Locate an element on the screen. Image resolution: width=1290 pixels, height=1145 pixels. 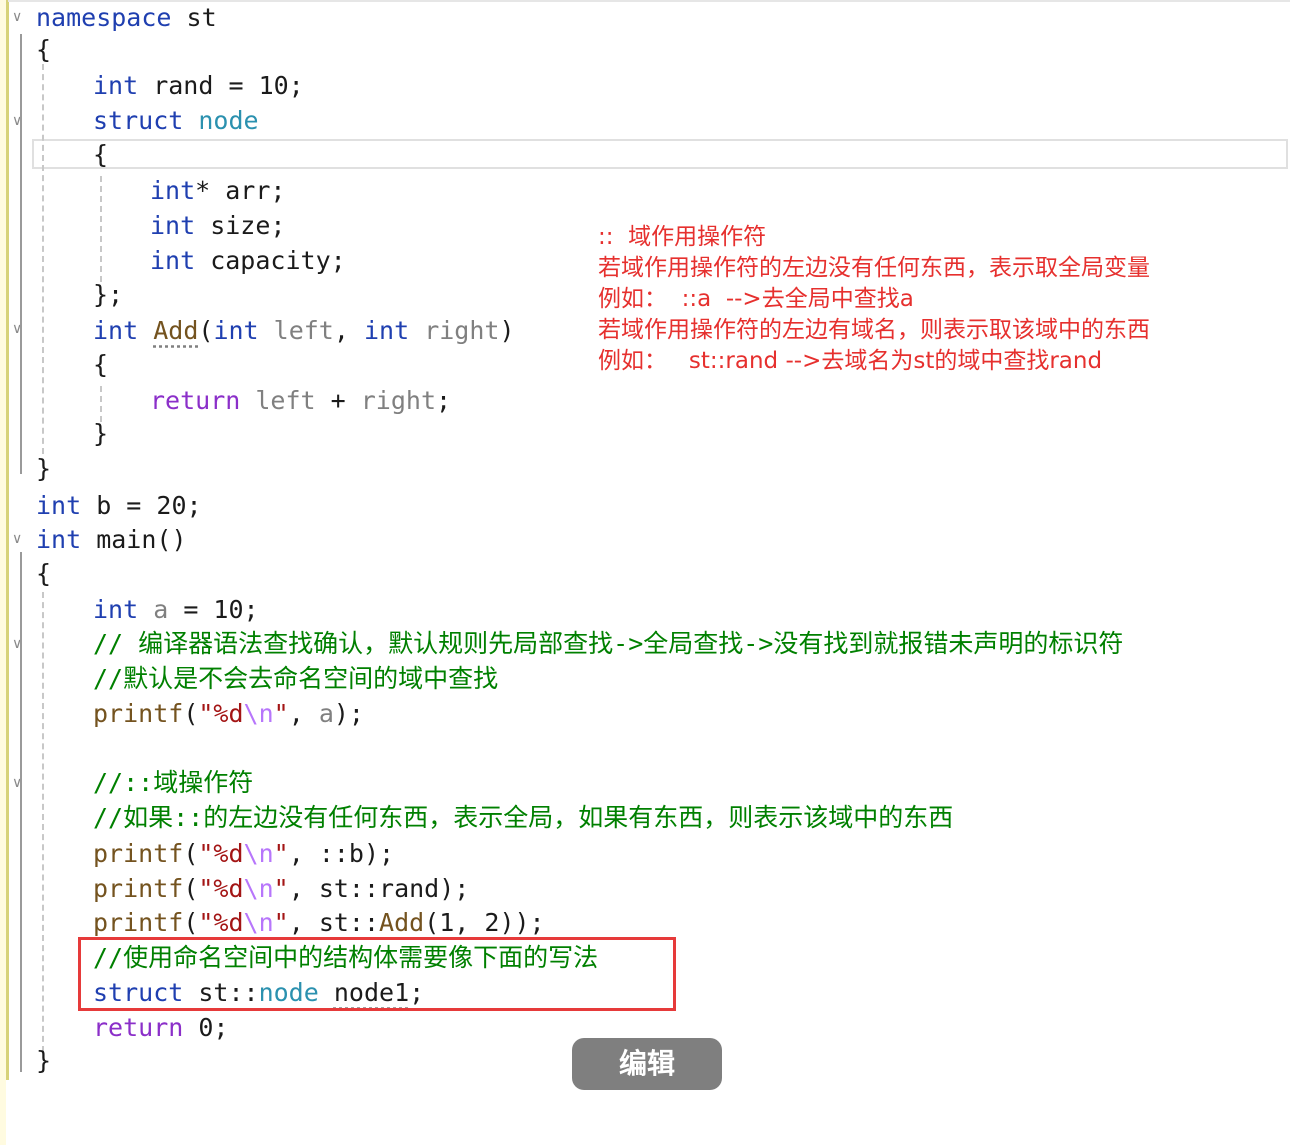
code-line: int a = 10; is located at coordinates (176, 610).